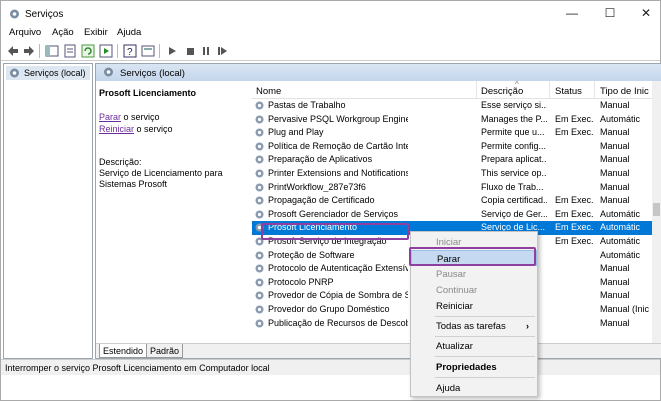 Image resolution: width=661 pixels, height=401 pixels. What do you see at coordinates (527, 326) in the screenshot?
I see `submenu-arrow-icon: ›` at bounding box center [527, 326].